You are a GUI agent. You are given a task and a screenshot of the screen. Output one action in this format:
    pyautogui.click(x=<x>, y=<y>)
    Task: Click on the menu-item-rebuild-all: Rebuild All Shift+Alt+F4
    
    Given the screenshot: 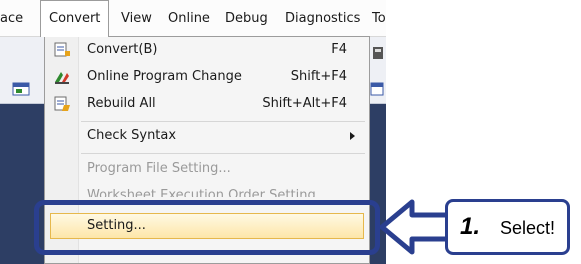 What is the action you would take?
    pyautogui.click(x=207, y=104)
    